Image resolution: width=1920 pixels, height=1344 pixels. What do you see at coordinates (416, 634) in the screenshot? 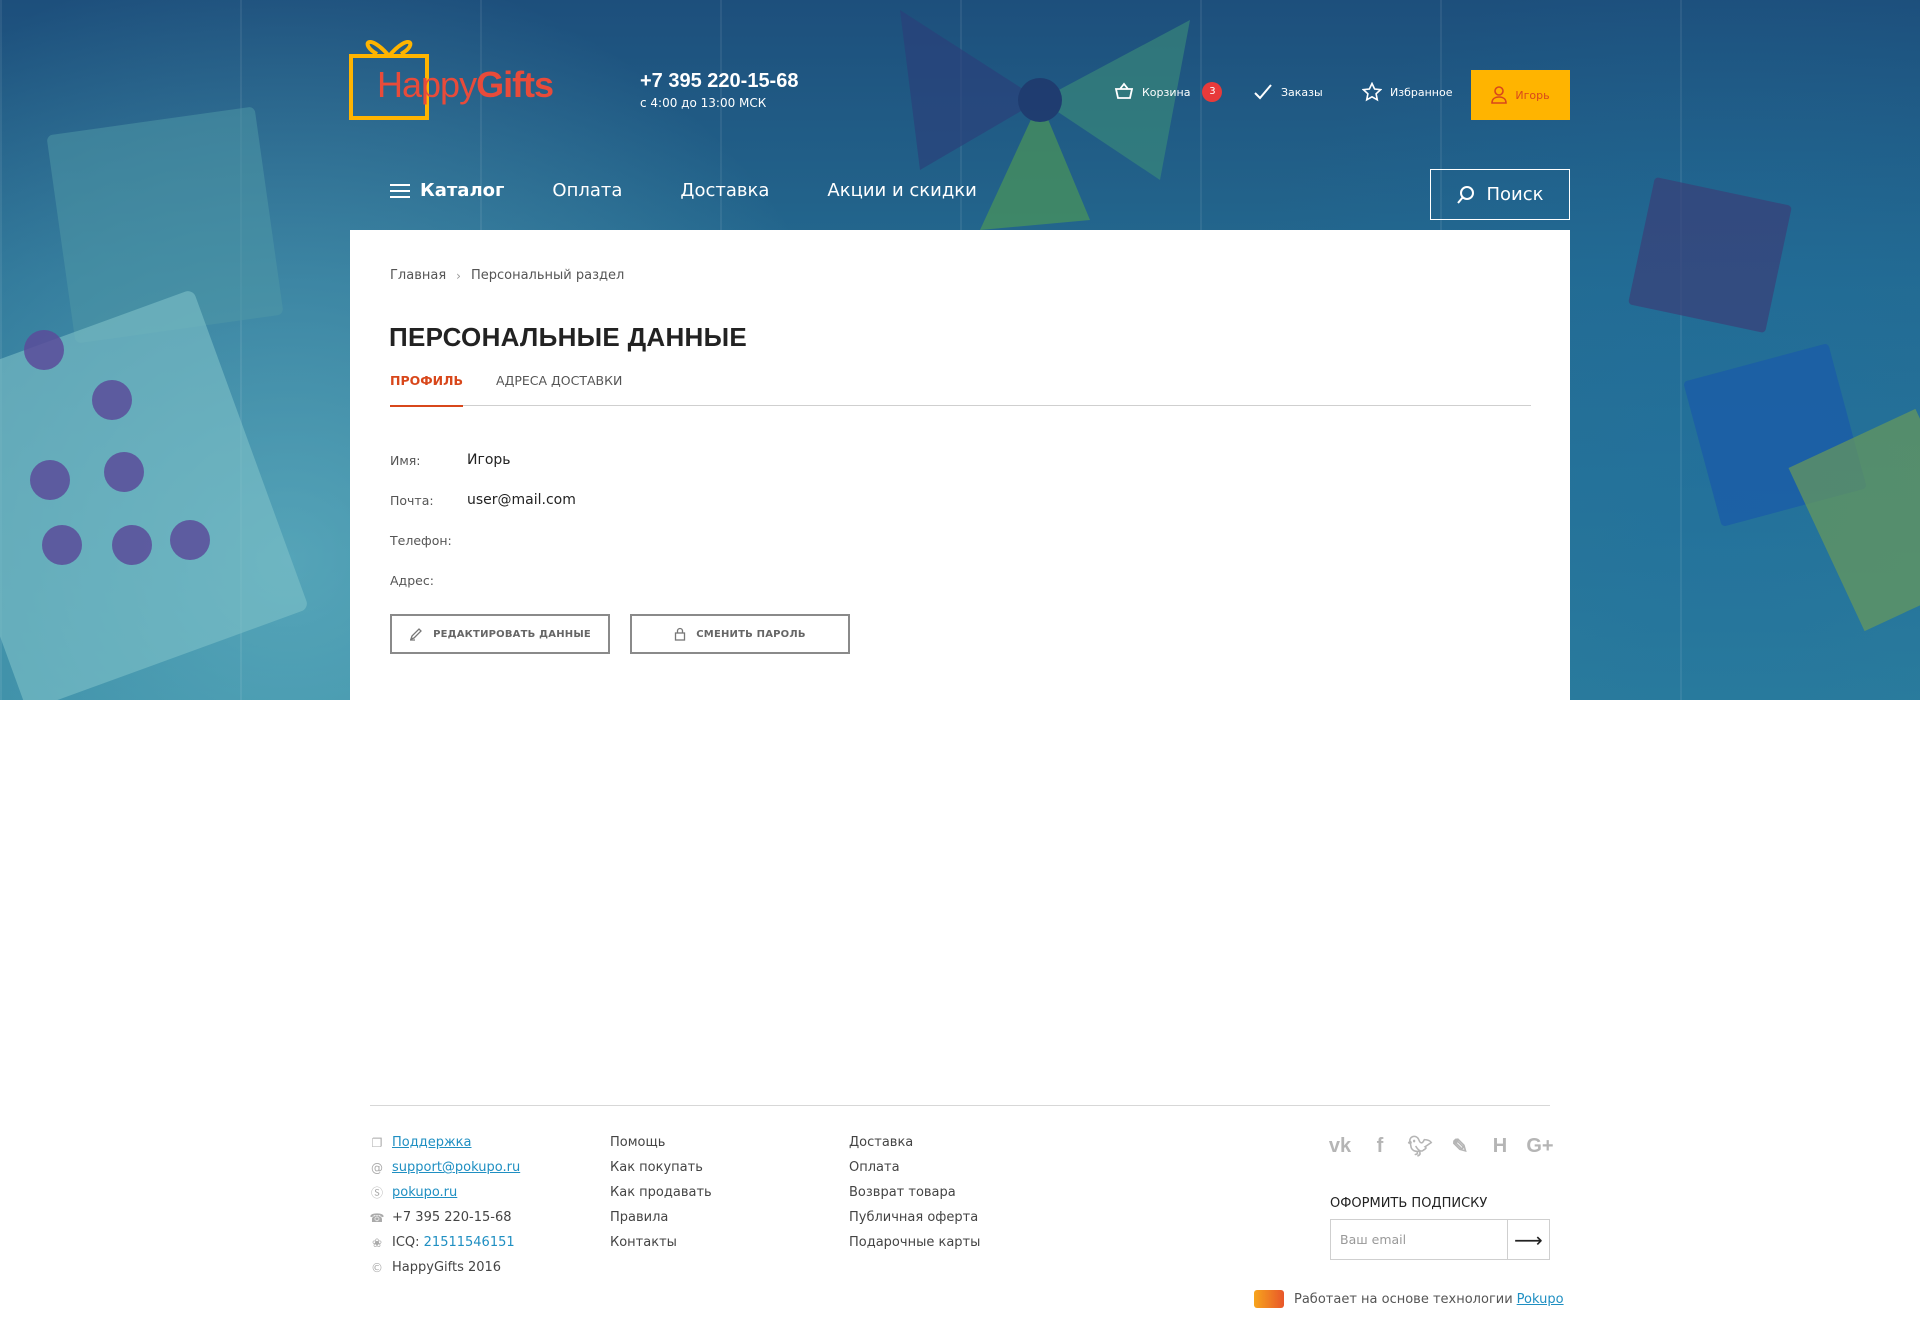
I see `pencil-icon` at bounding box center [416, 634].